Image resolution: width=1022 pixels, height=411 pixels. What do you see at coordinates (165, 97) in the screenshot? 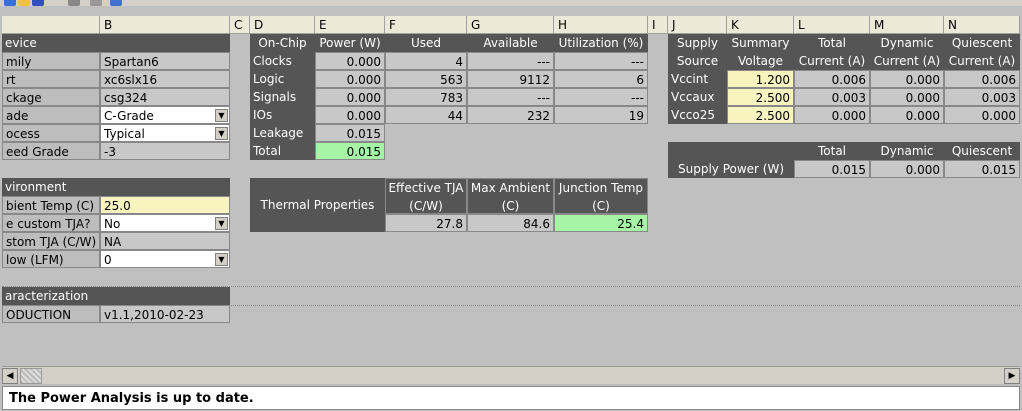
I see `device-package-value: csg324` at bounding box center [165, 97].